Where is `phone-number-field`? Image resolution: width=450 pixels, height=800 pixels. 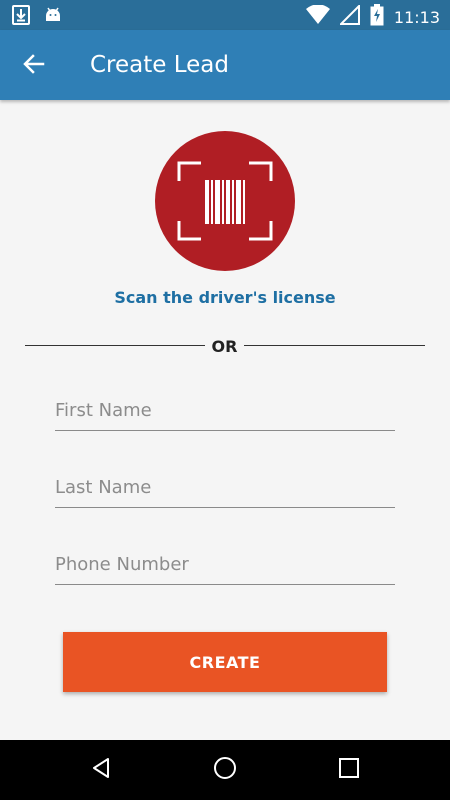 phone-number-field is located at coordinates (225, 565).